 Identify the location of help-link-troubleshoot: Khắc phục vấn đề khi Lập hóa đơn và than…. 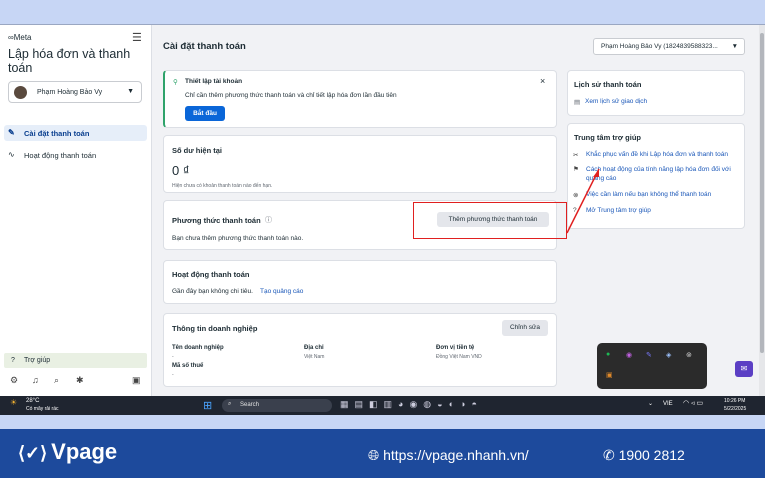
(657, 154).